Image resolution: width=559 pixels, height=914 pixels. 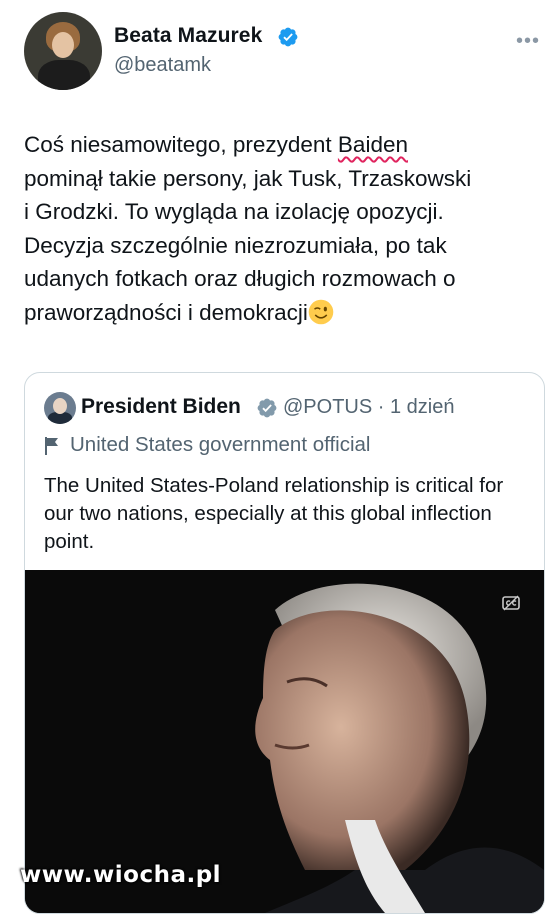 I want to click on author-name: Beata Mazurek, so click(x=188, y=36).